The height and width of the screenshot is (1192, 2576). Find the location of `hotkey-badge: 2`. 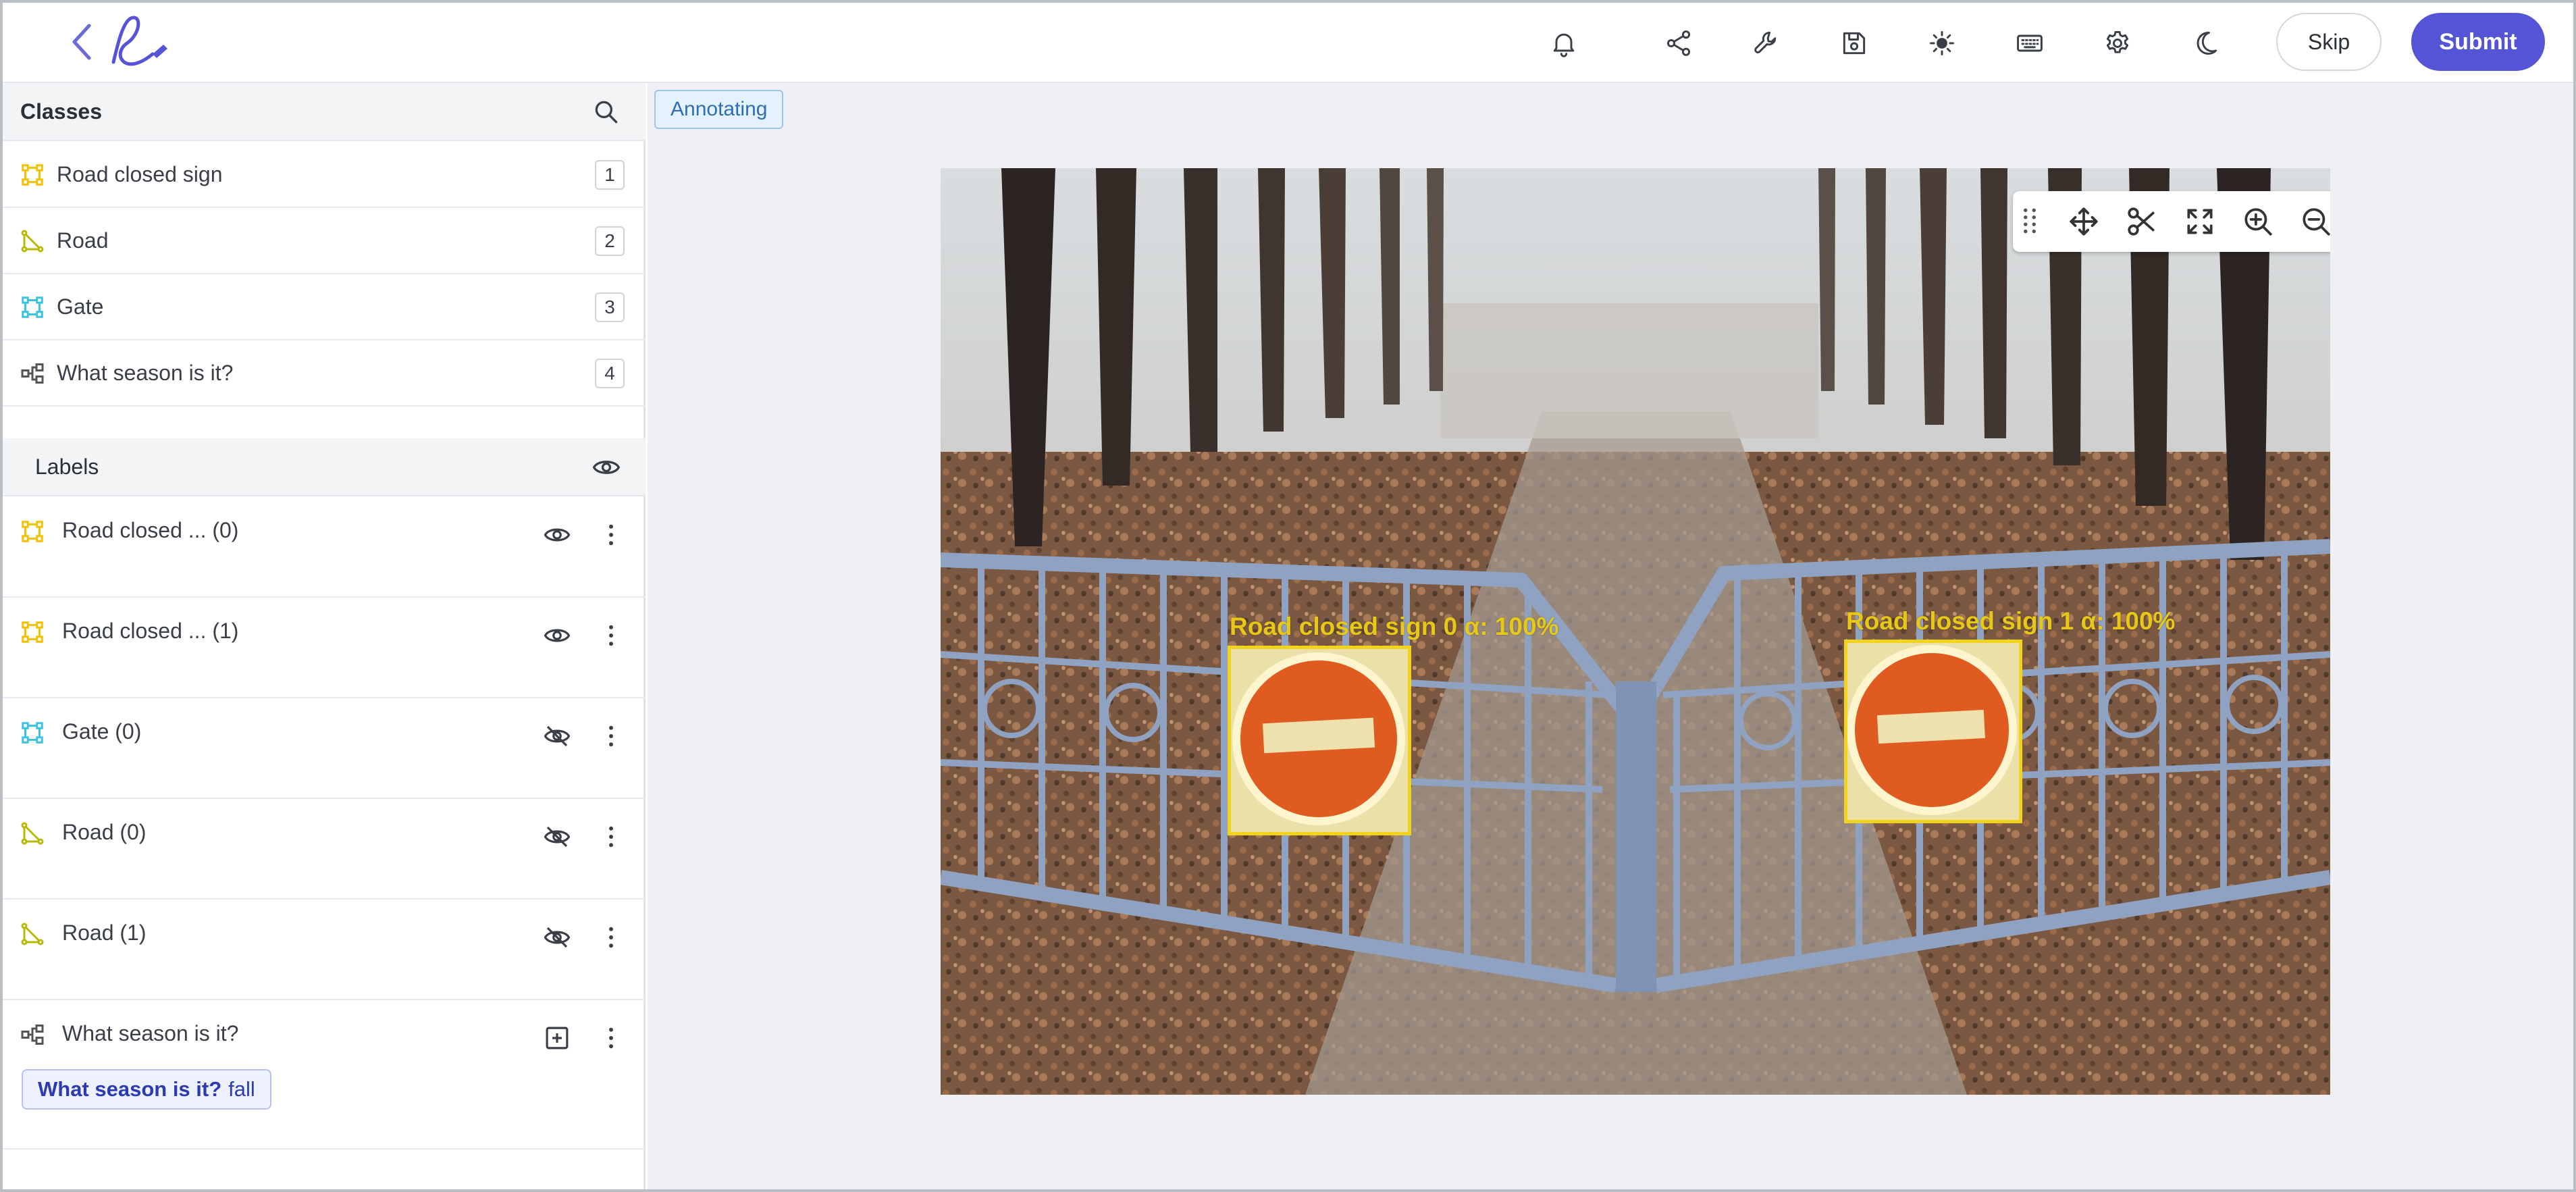

hotkey-badge: 2 is located at coordinates (610, 241).